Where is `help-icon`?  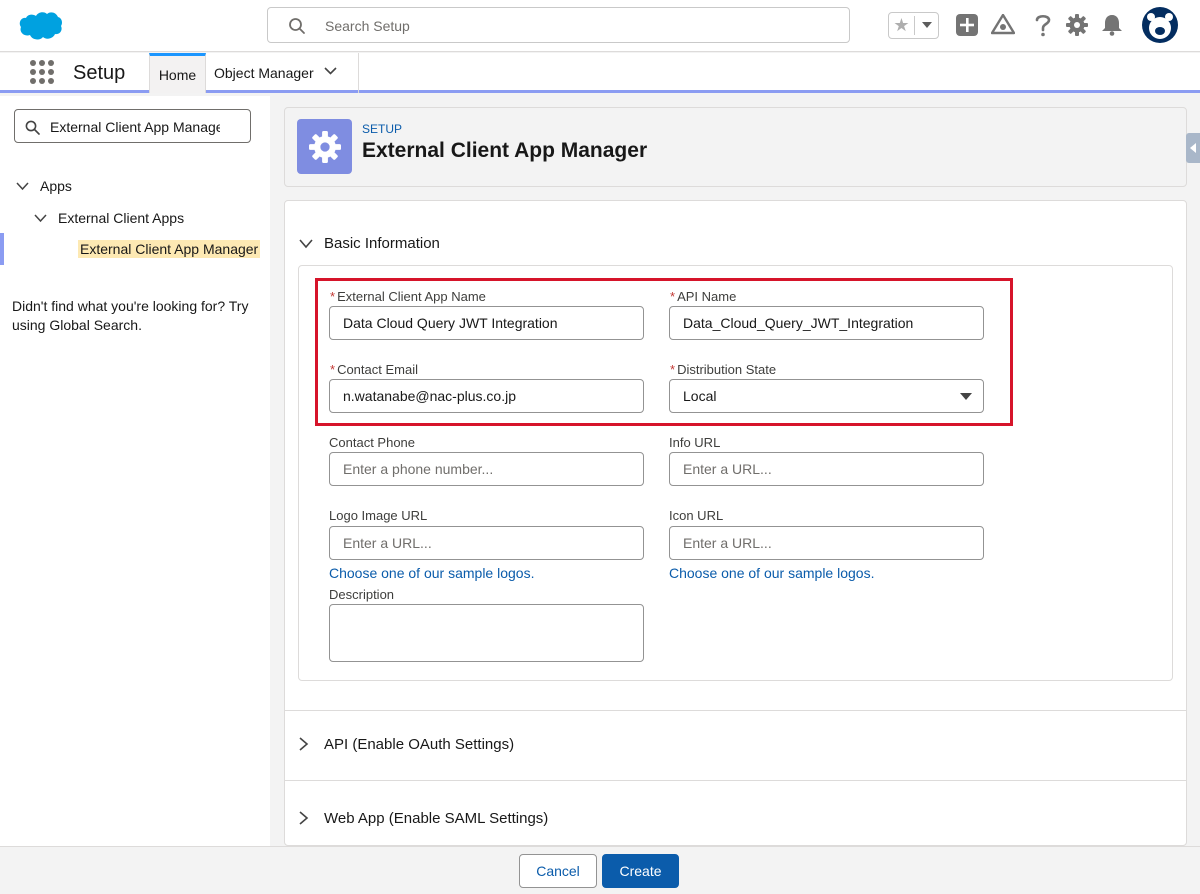
help-icon is located at coordinates (1043, 25).